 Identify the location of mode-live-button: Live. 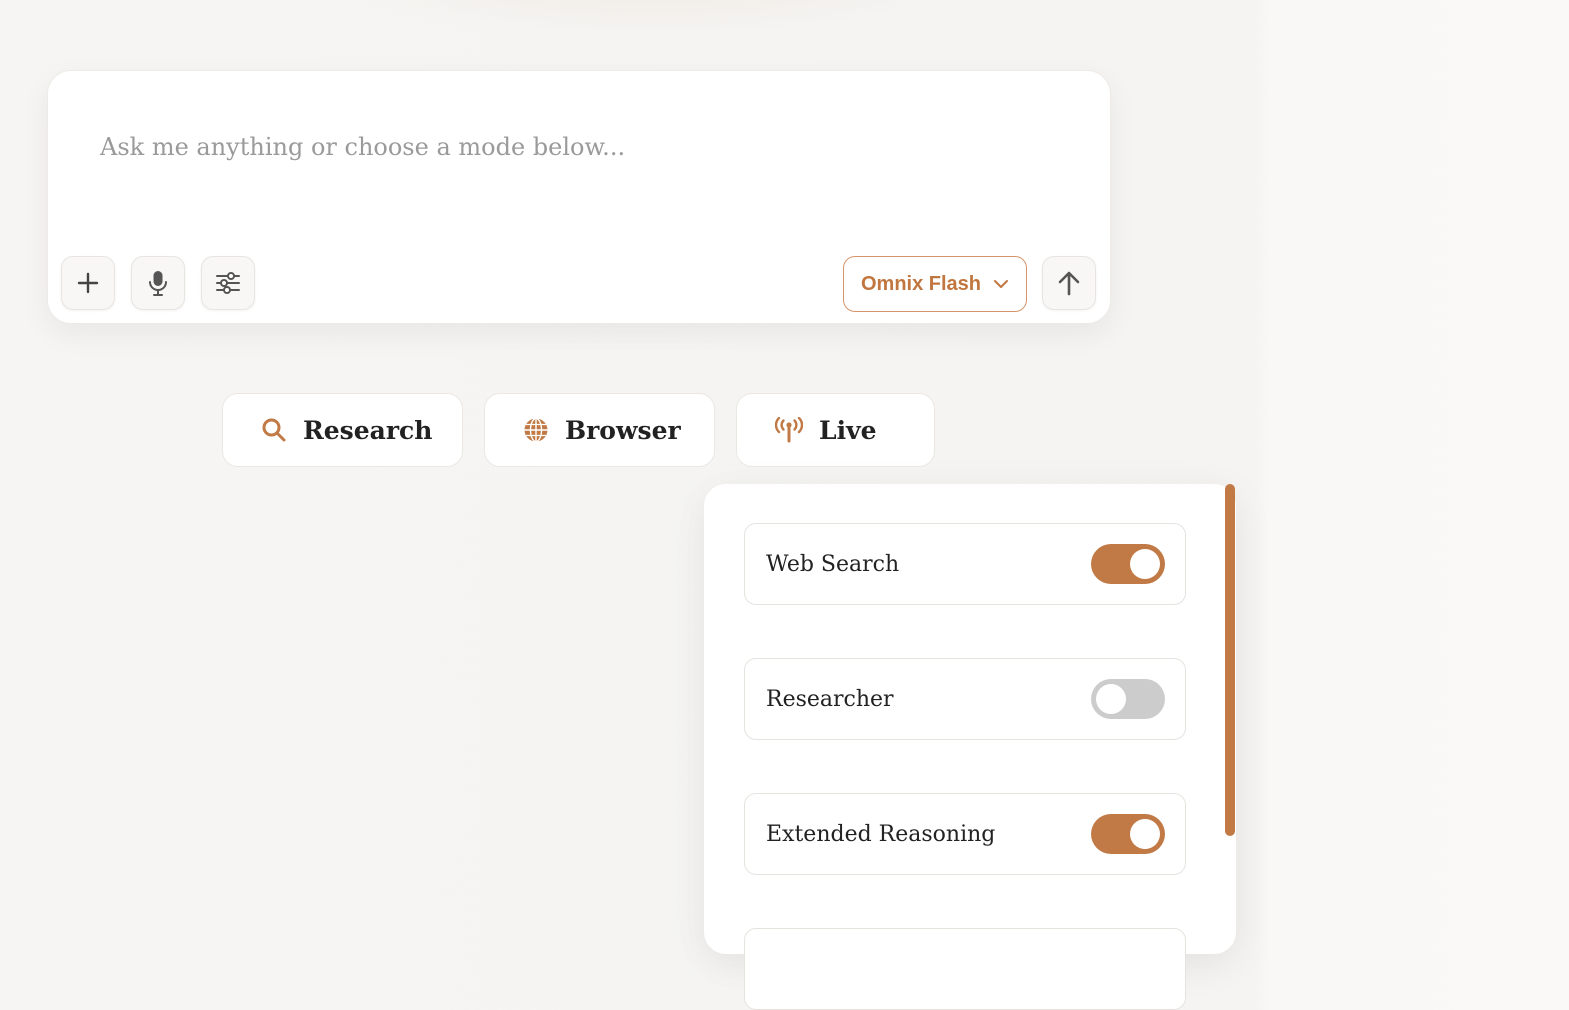
(835, 430).